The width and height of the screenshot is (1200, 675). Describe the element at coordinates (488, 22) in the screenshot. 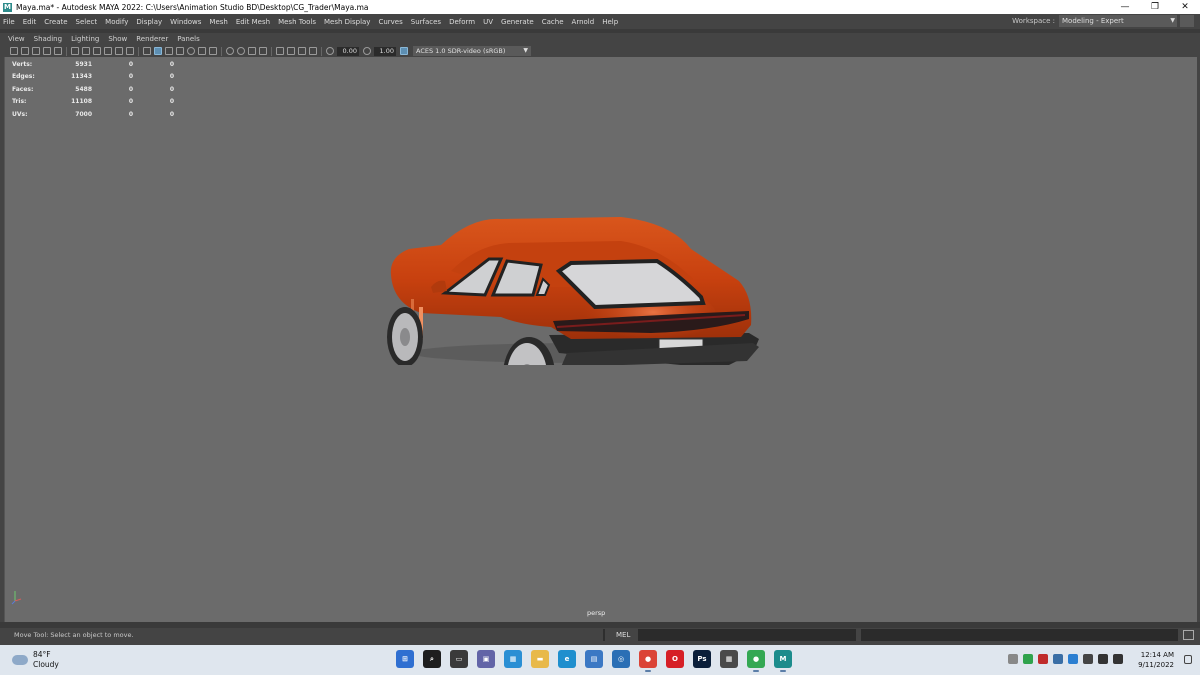

I see `menu-uv: UV` at that location.